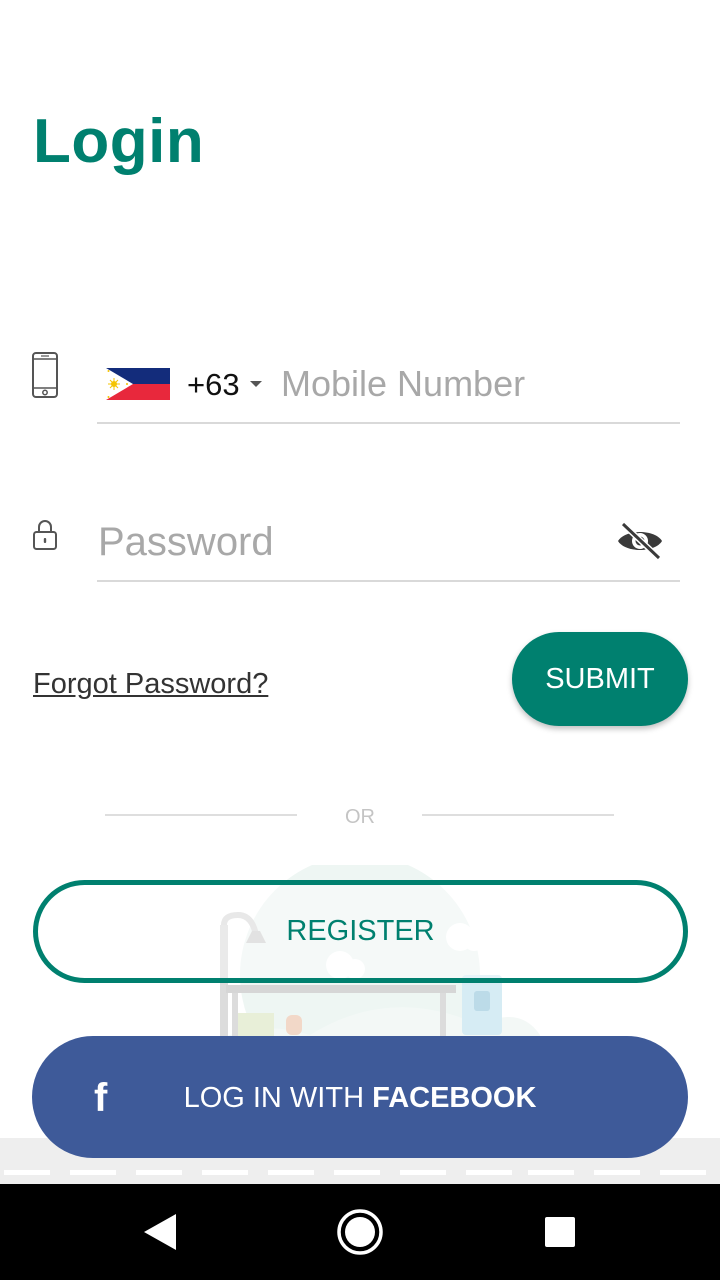 This screenshot has width=720, height=1280. I want to click on password-input, so click(338, 542).